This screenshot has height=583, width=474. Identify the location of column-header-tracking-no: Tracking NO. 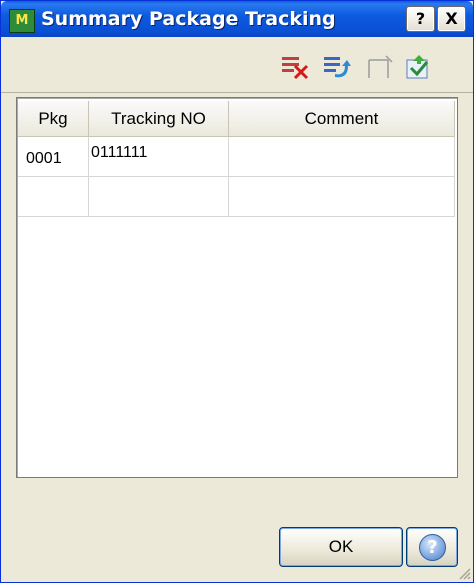
(159, 119).